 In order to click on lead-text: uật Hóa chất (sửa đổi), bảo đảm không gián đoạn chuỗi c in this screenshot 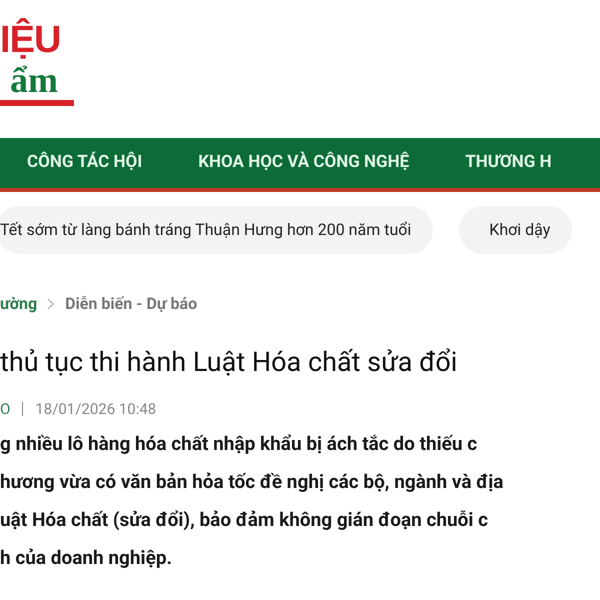, I will do `click(245, 519)`.